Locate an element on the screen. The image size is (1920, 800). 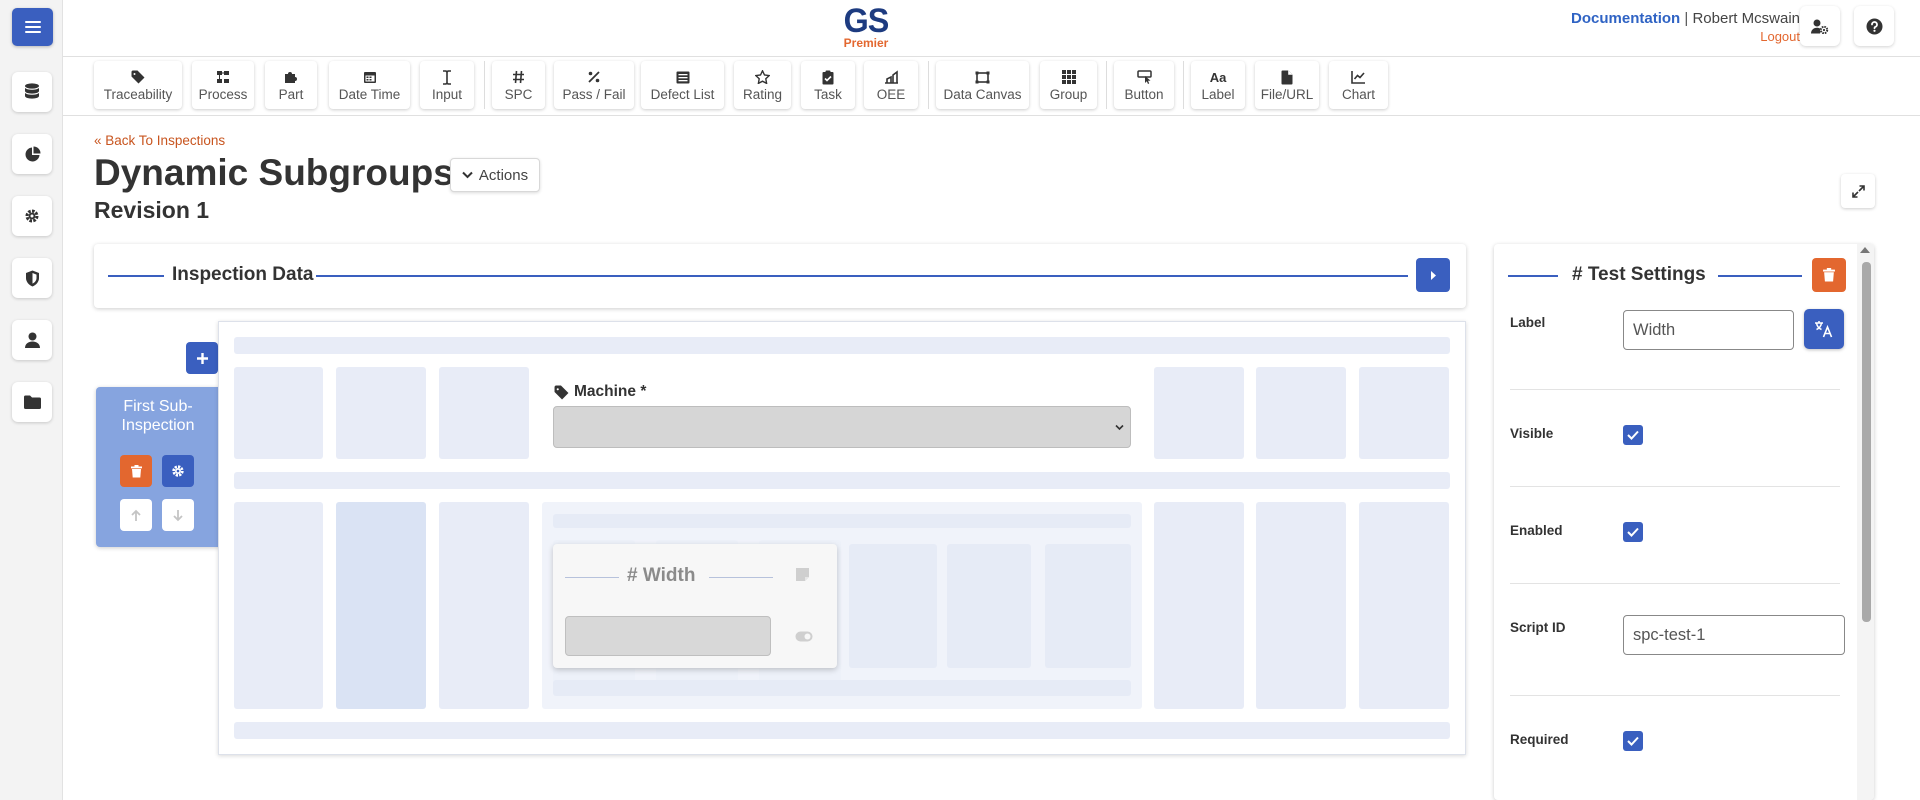
toolbar-spc-button: SPC is located at coordinates (518, 85).